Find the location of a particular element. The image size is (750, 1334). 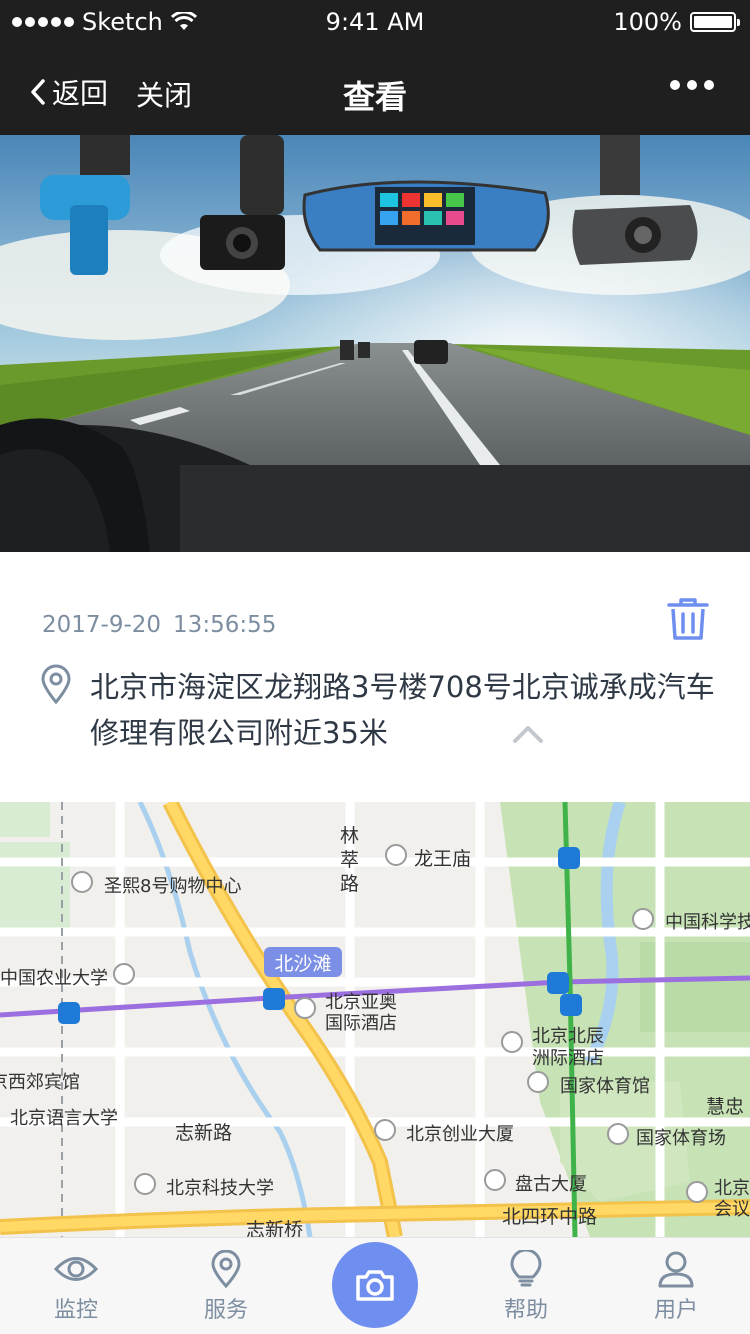

tab-help: 帮助 is located at coordinates (526, 1287).